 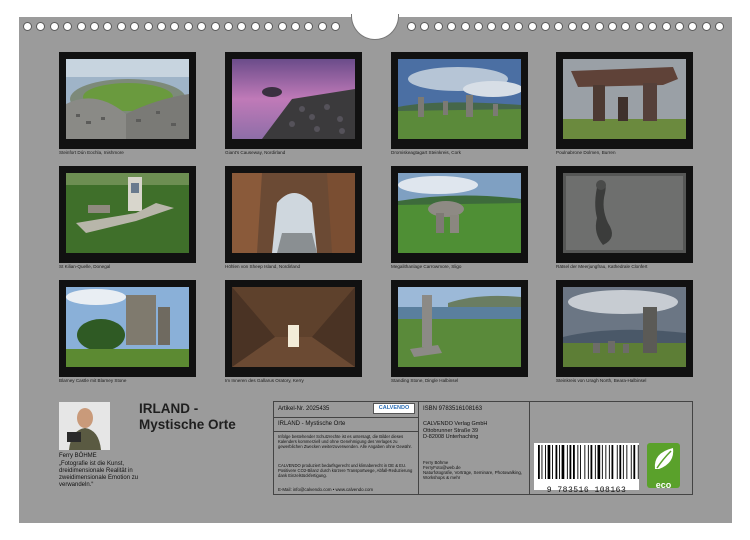 I want to click on eco-badge: eco, so click(x=663, y=466).